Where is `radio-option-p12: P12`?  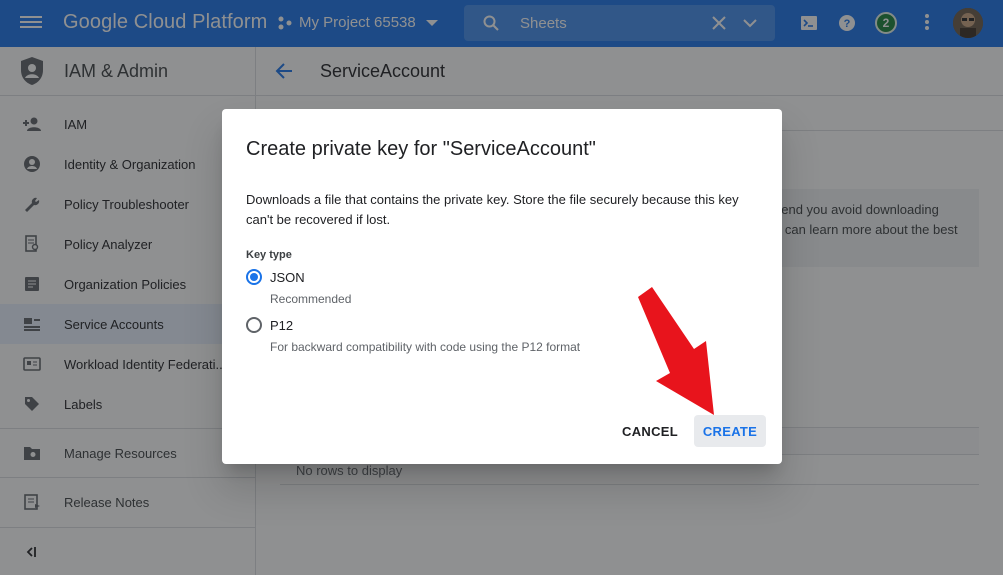
radio-option-p12: P12 is located at coordinates (269, 325).